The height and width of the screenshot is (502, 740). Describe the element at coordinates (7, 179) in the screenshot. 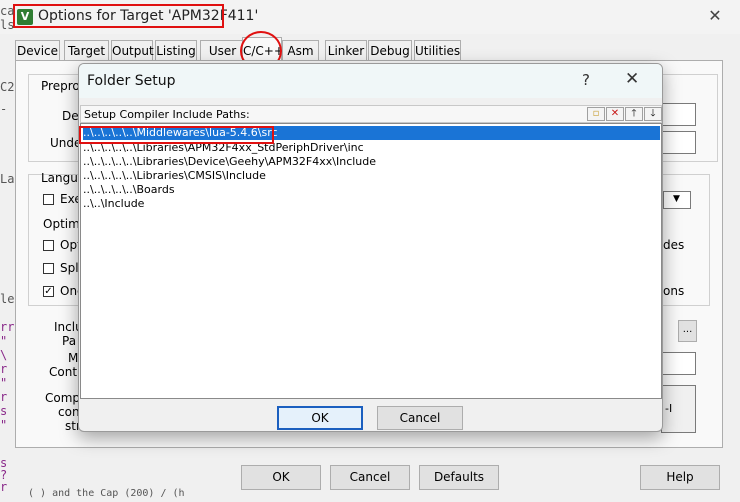

I see `background-text: La` at that location.